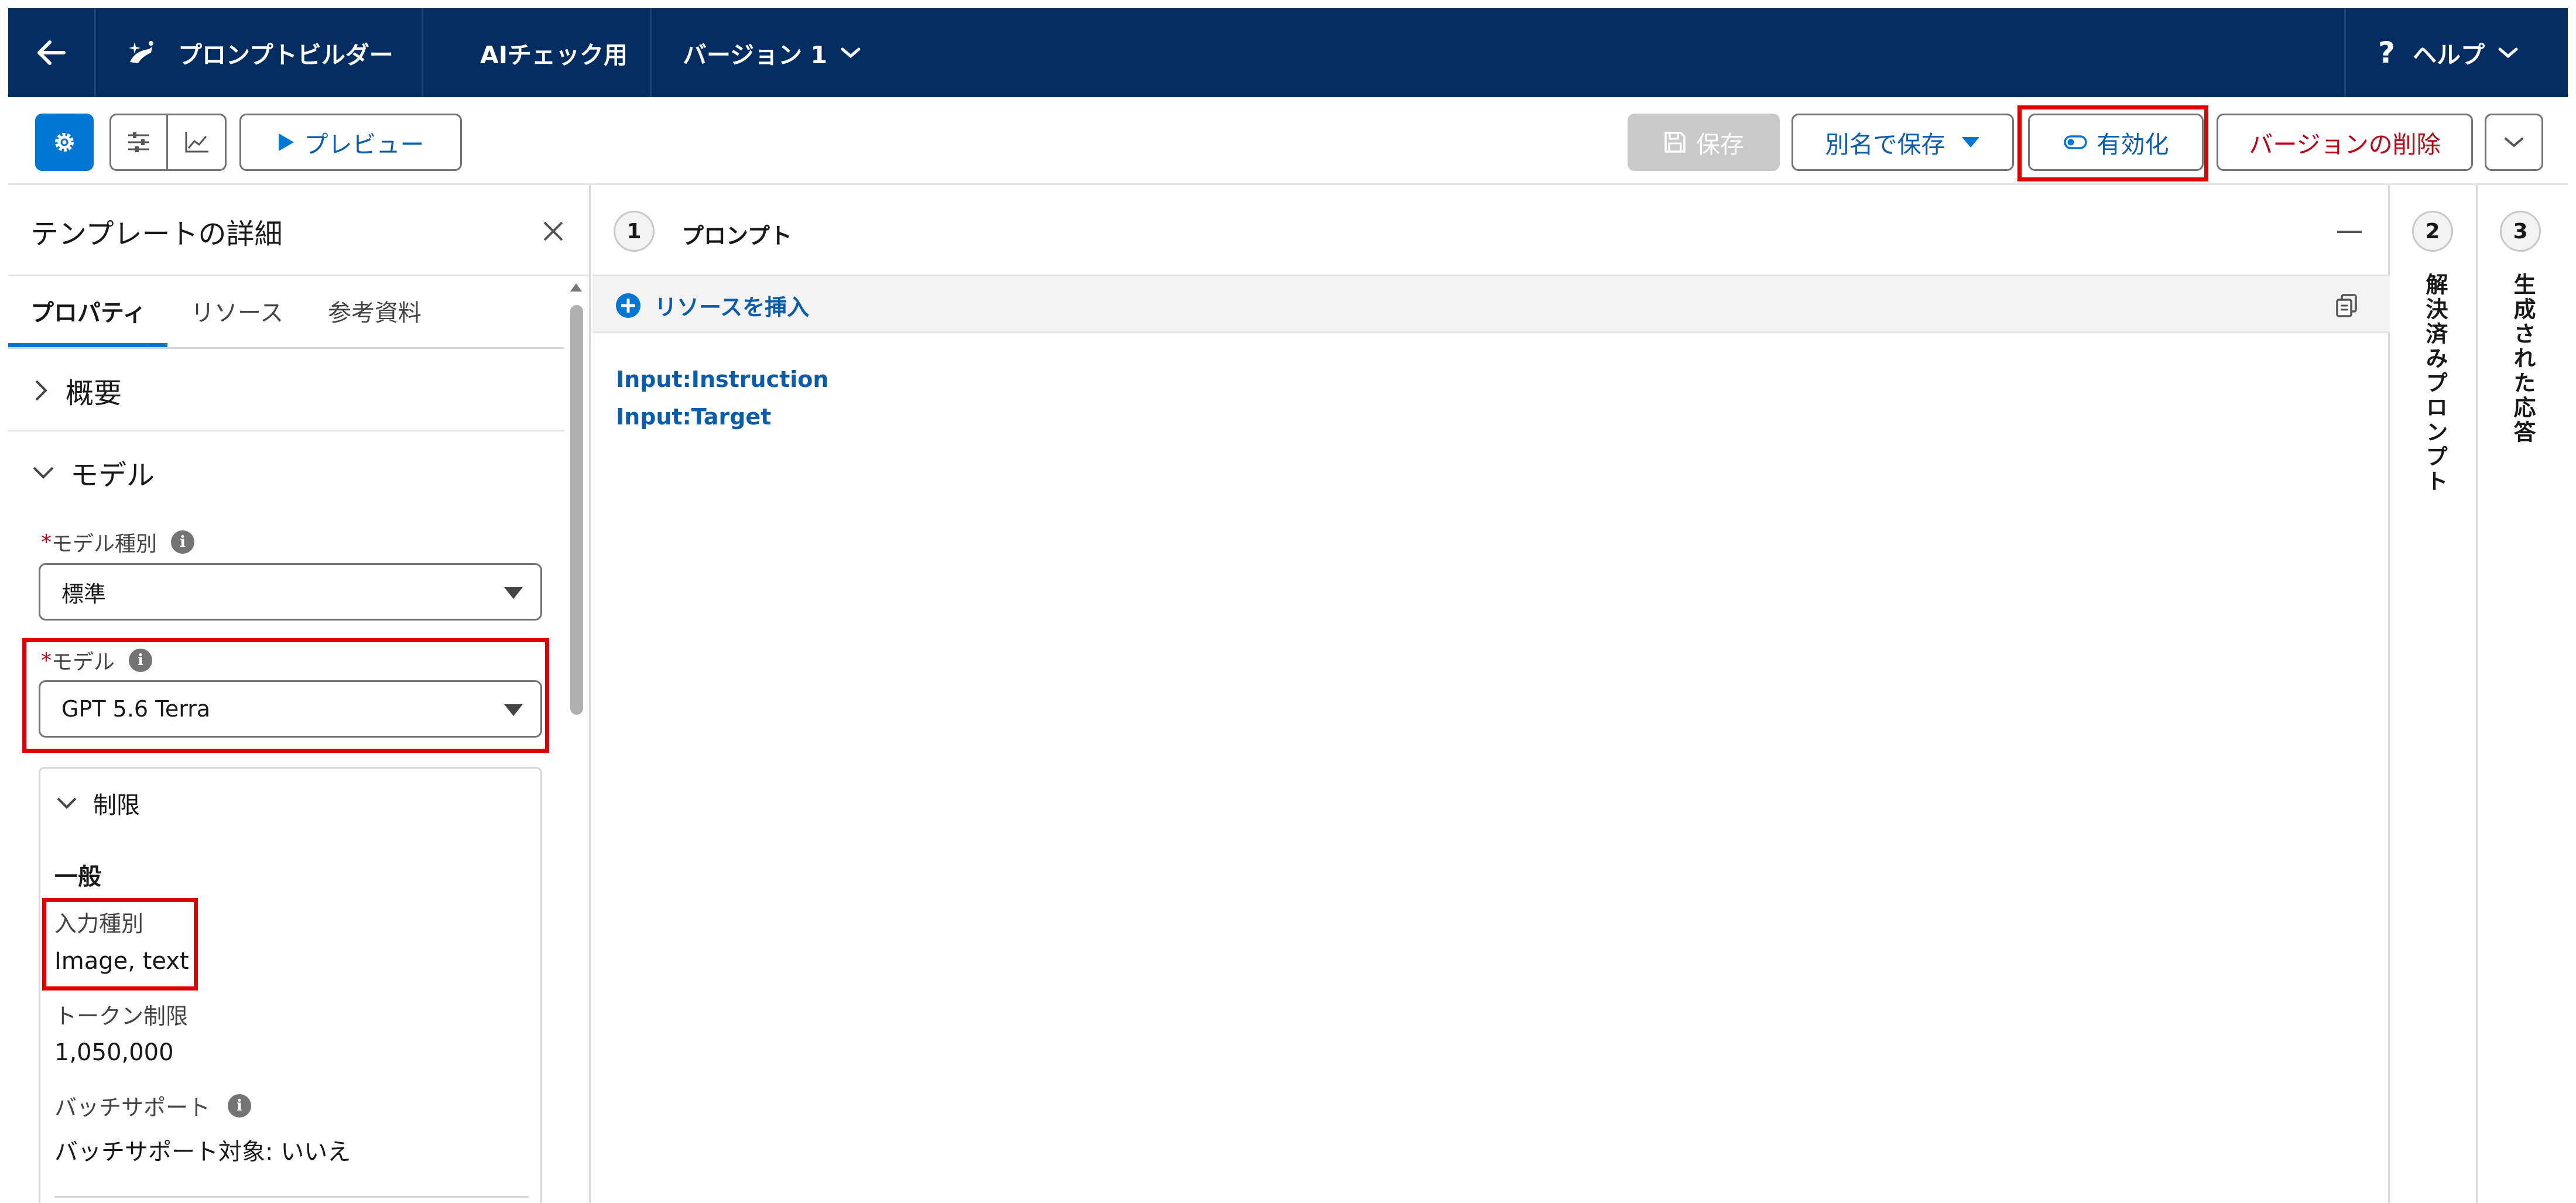 The image size is (2576, 1203). Describe the element at coordinates (94, 393) in the screenshot. I see `overview-label: 概要` at that location.